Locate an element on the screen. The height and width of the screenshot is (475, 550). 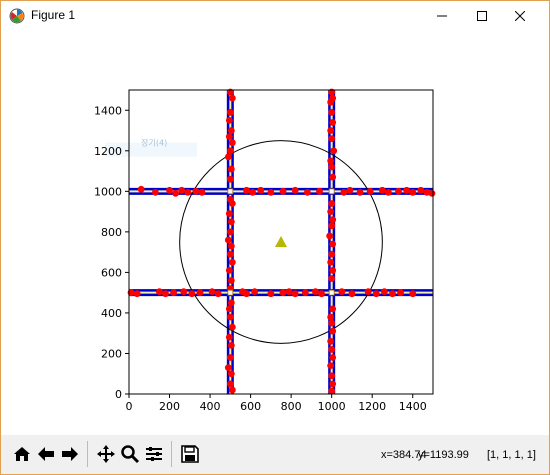
y-tick-label: 0 is located at coordinates (118, 394).